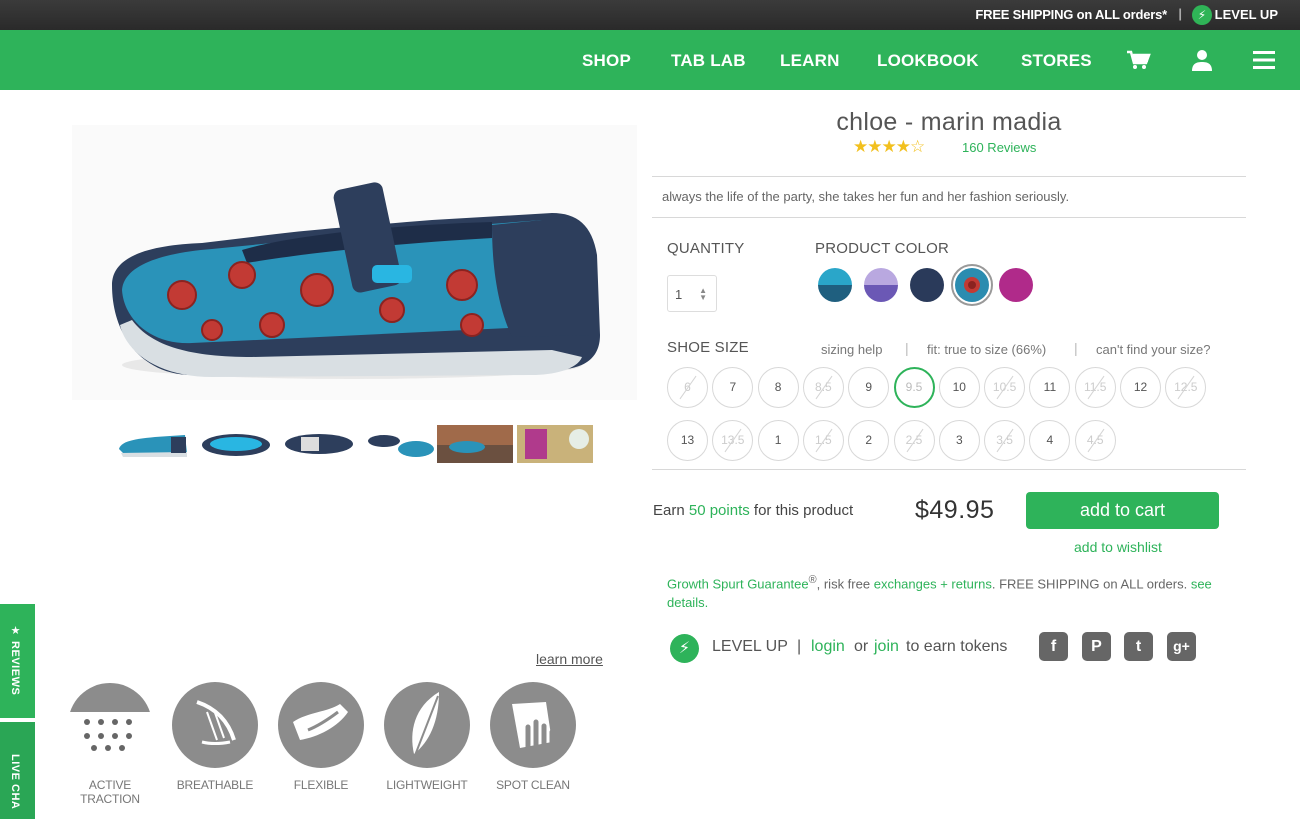 The height and width of the screenshot is (819, 1300). Describe the element at coordinates (1246, 14) in the screenshot. I see `level-up-link: LEVEL UP` at that location.